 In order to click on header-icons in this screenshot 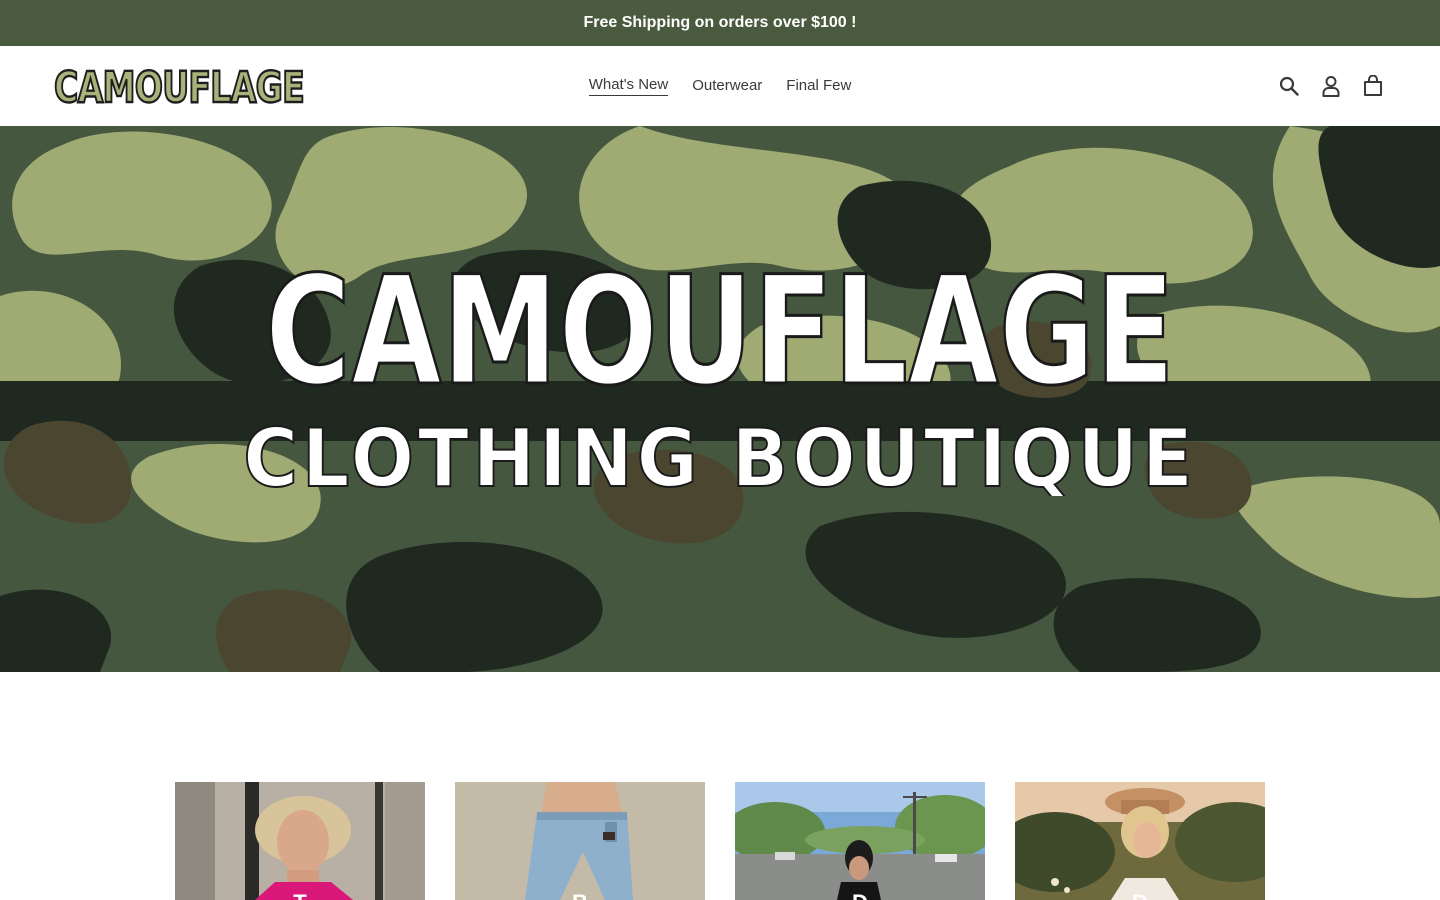, I will do `click(1331, 86)`.